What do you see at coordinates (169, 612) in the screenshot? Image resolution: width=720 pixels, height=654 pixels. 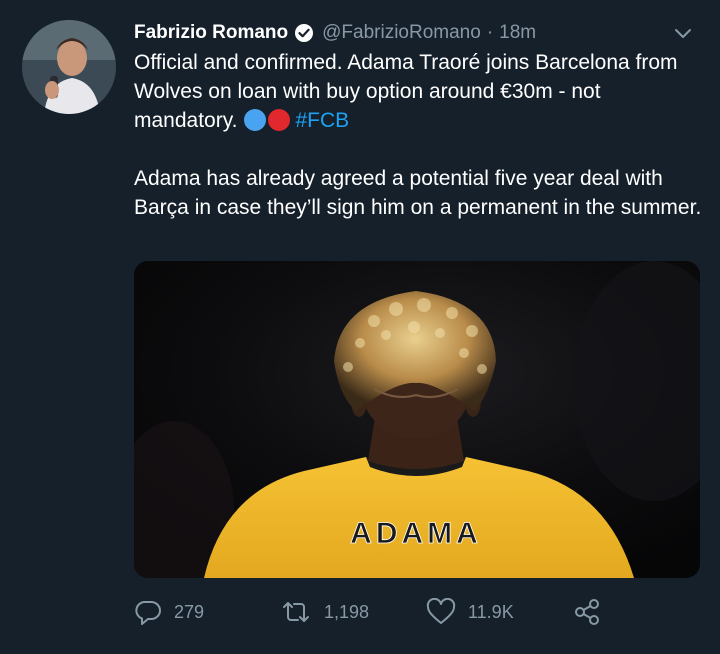 I see `reply-button: 279` at bounding box center [169, 612].